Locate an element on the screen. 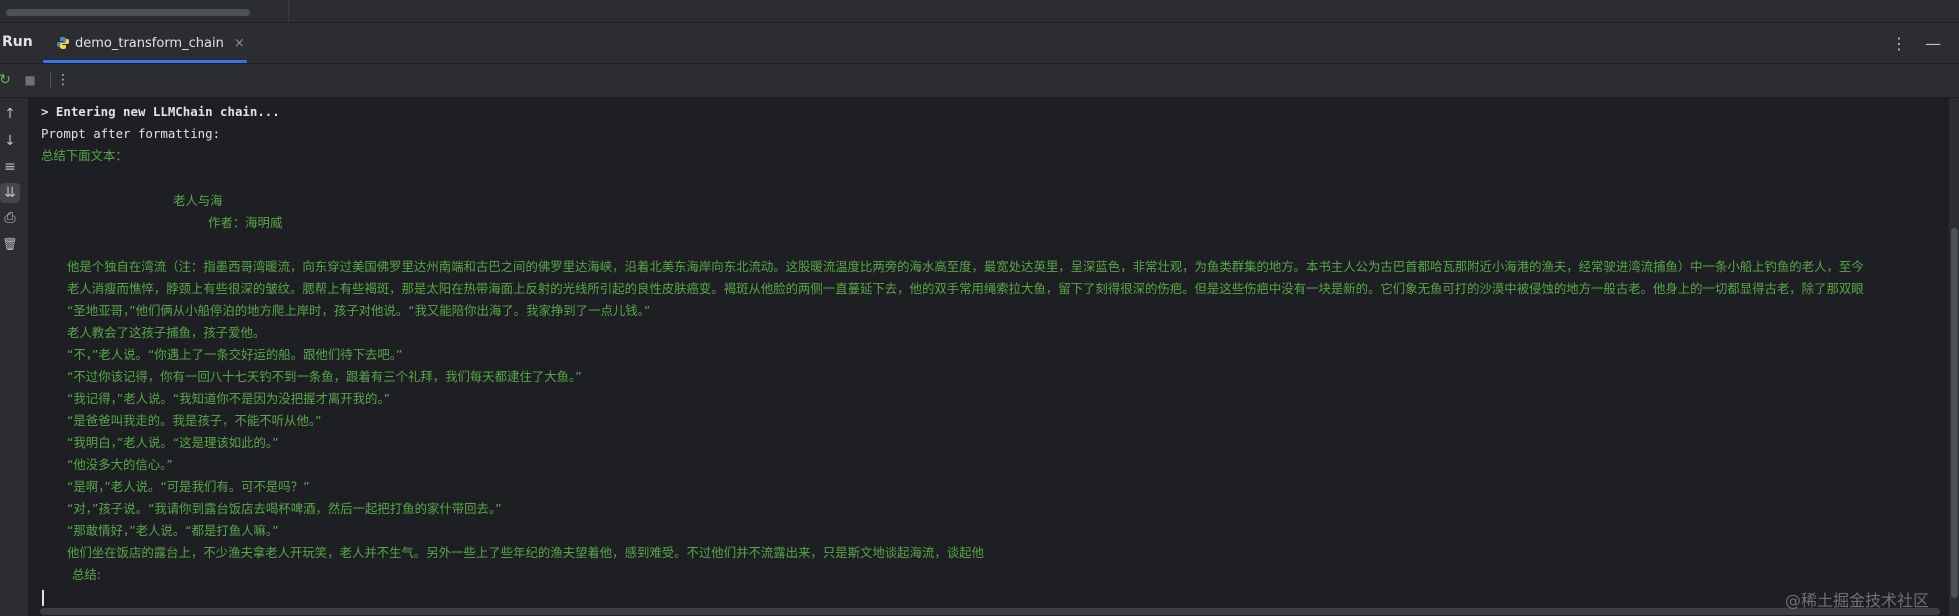  story-title: 老人与海 is located at coordinates (198, 200).